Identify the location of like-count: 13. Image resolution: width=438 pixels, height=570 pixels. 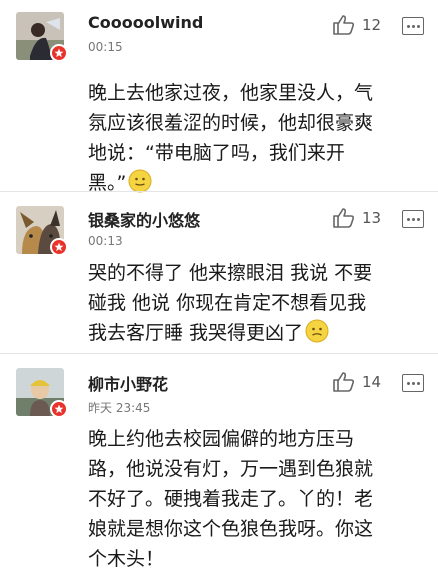
(372, 218).